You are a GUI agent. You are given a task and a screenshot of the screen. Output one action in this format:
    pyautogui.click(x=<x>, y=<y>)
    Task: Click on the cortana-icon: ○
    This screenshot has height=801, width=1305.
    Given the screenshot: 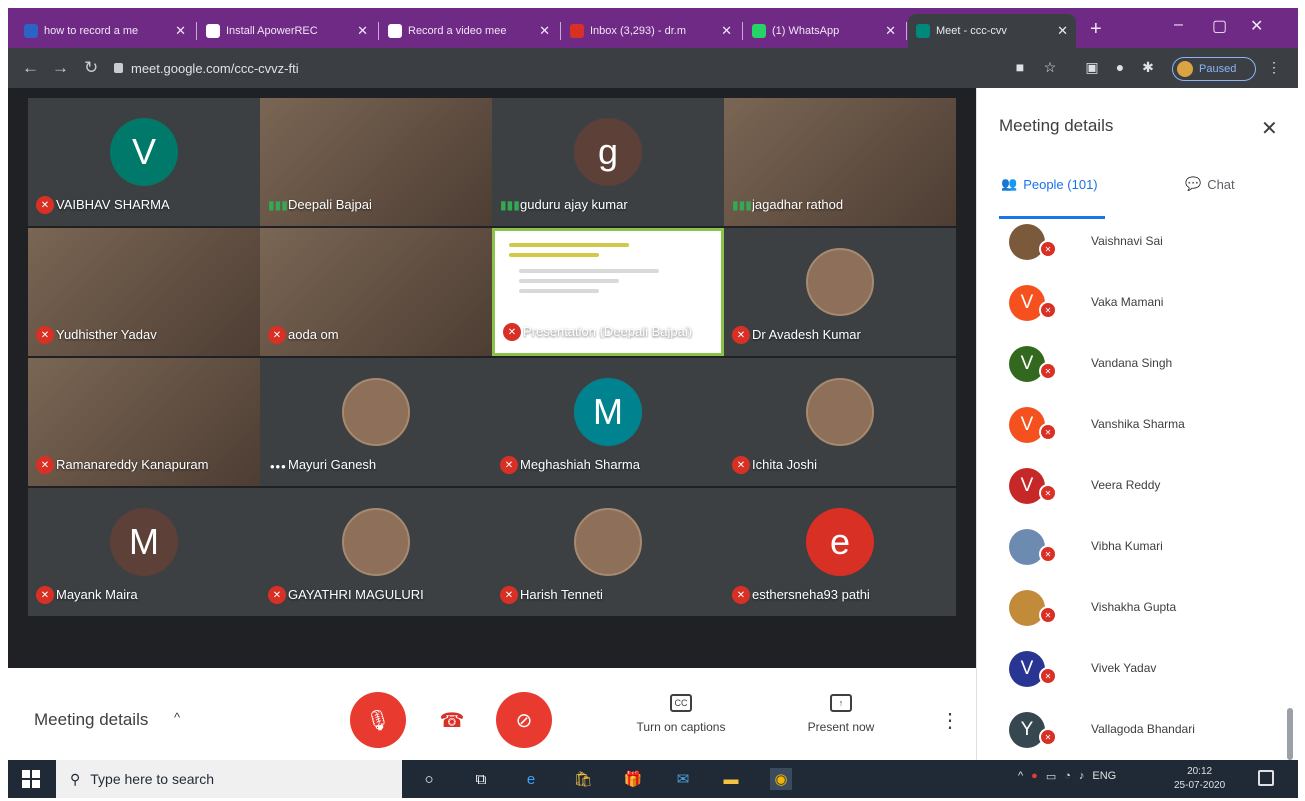 What is the action you would take?
    pyautogui.click(x=429, y=779)
    